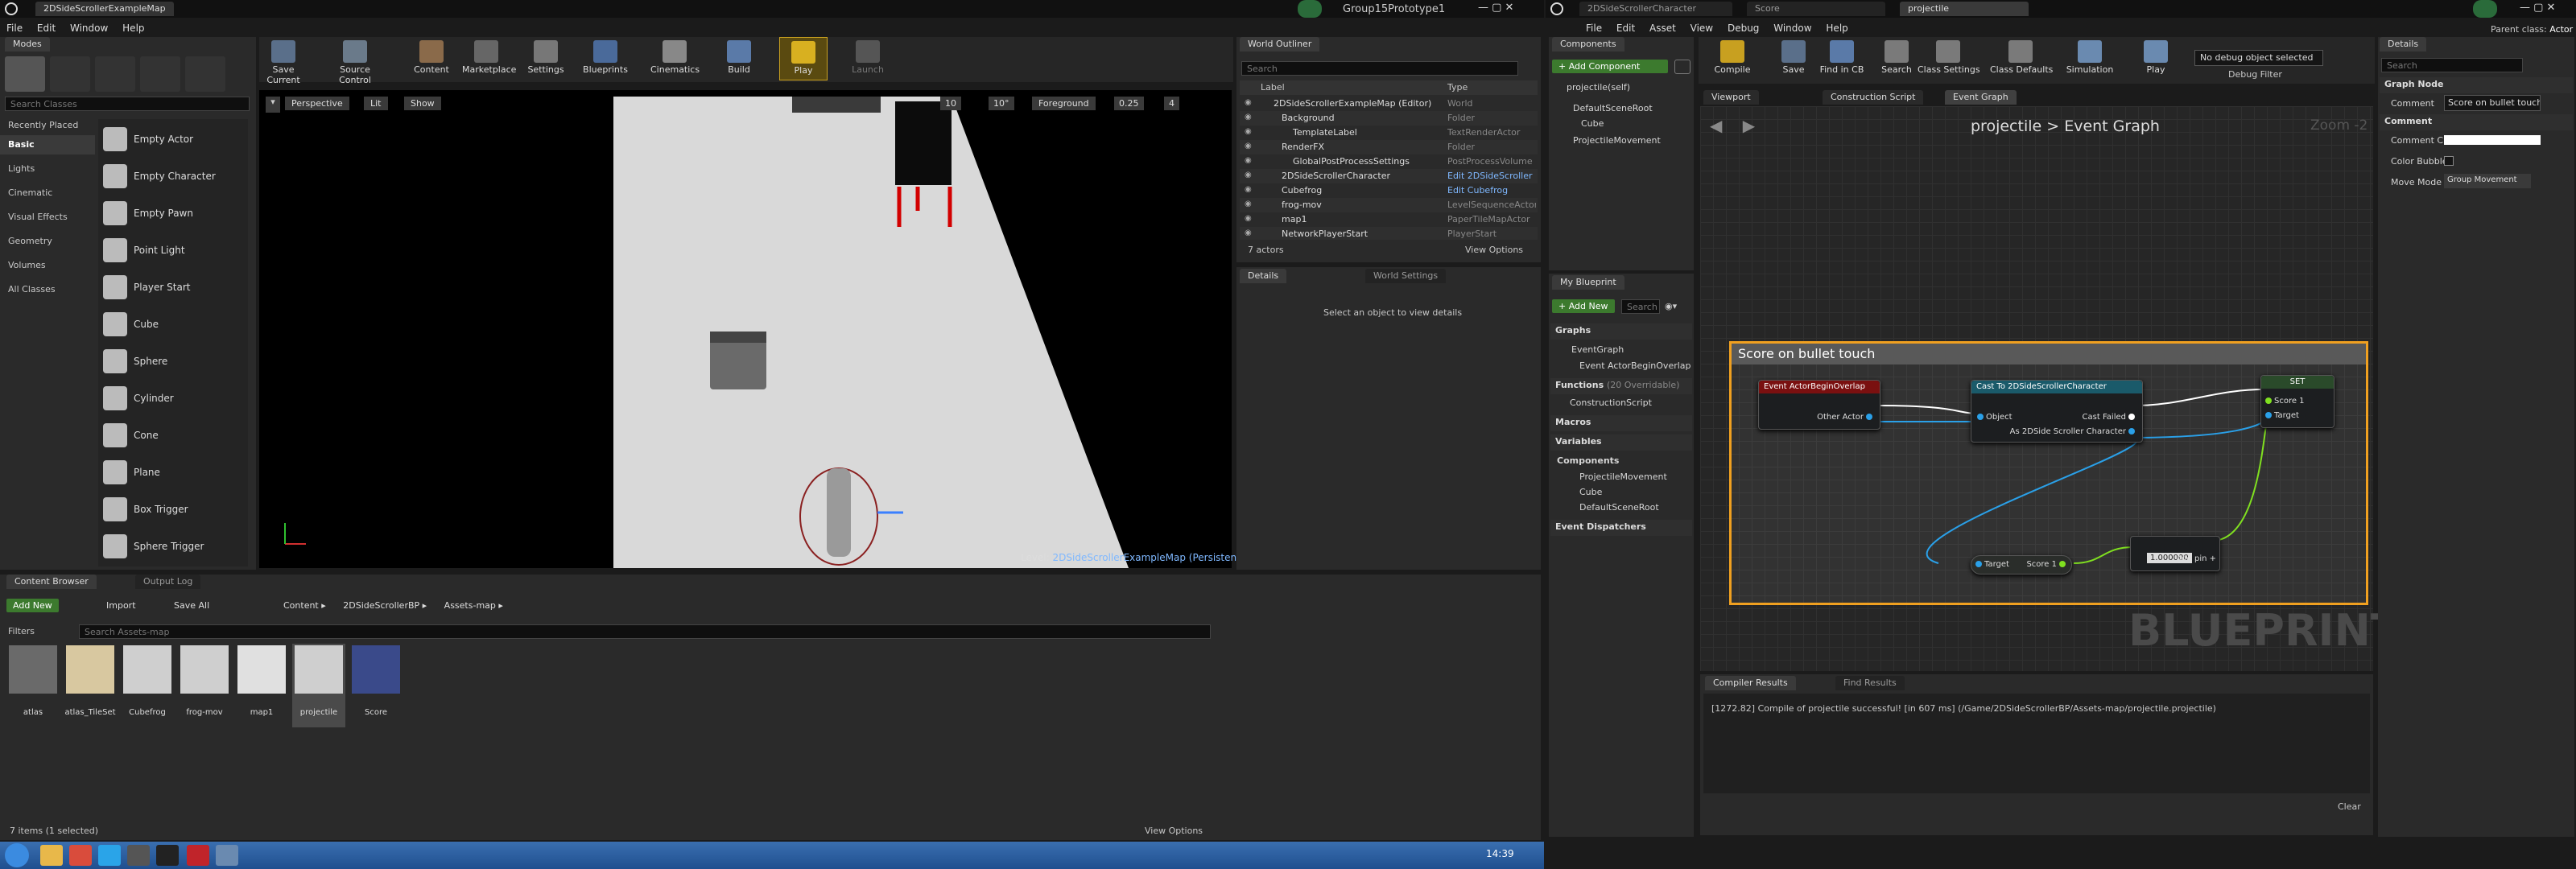  I want to click on components-search-icon, so click(1682, 67).